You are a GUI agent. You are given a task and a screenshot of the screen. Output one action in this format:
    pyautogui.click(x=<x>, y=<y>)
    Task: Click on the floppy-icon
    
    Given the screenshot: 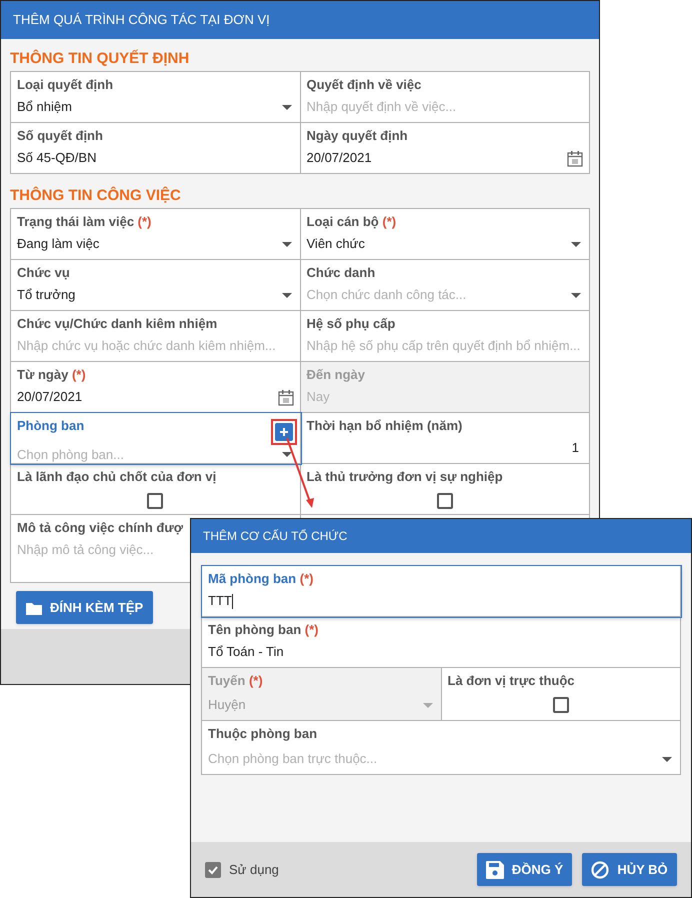 What is the action you would take?
    pyautogui.click(x=495, y=869)
    